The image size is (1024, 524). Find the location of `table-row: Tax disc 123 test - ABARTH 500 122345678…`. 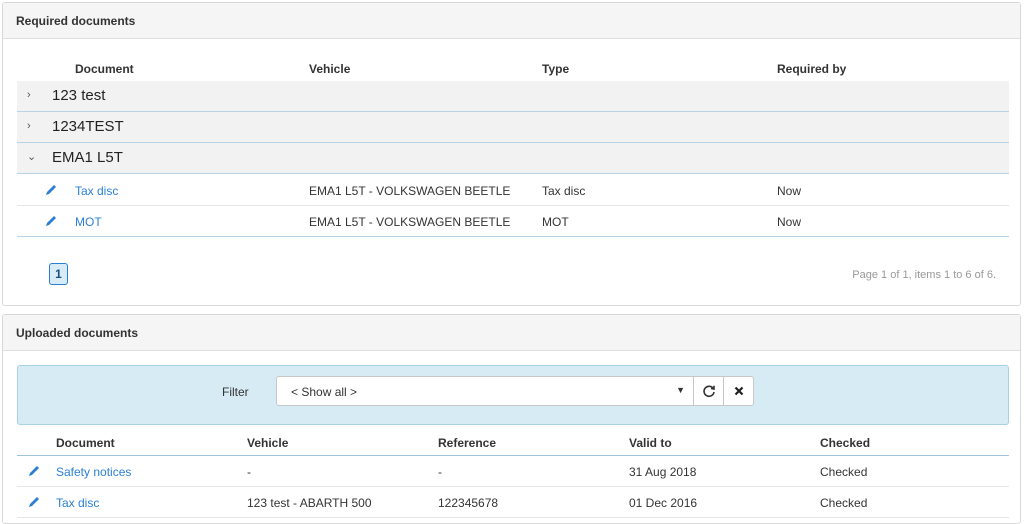

table-row: Tax disc 123 test - ABARTH 500 122345678… is located at coordinates (513, 502).